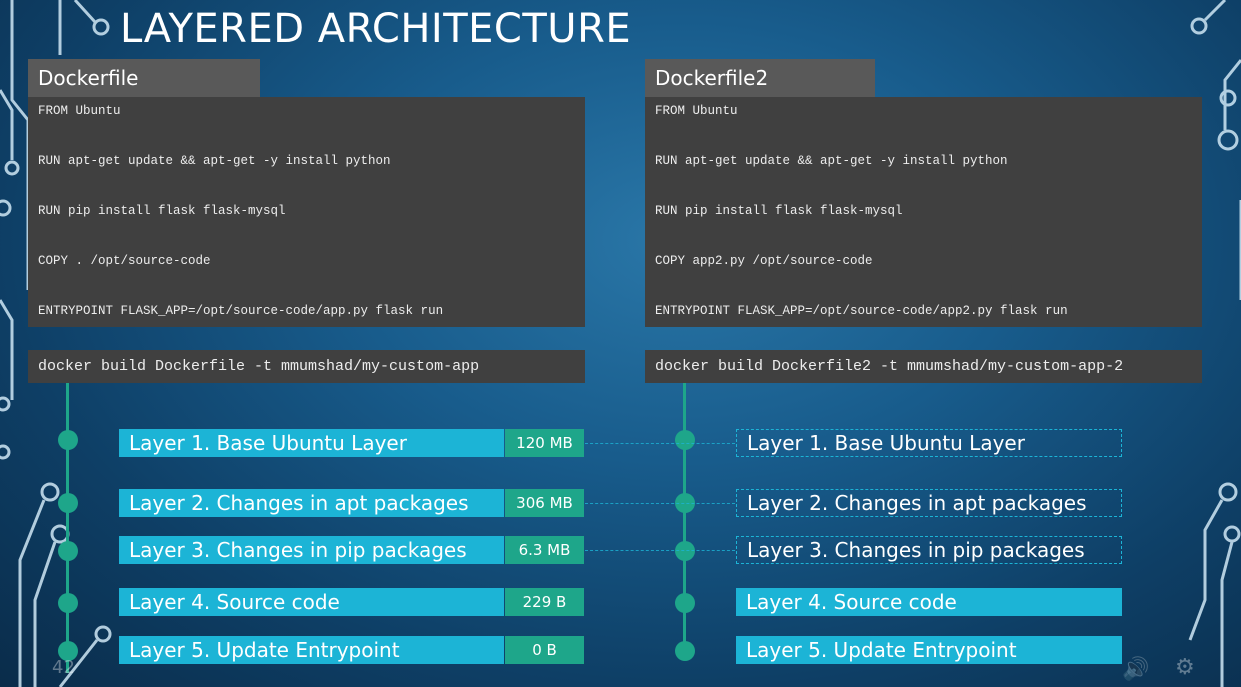 The width and height of the screenshot is (1241, 687). Describe the element at coordinates (311, 443) in the screenshot. I see `layer-1-label: Layer 1. Base Ubuntu Layer` at that location.